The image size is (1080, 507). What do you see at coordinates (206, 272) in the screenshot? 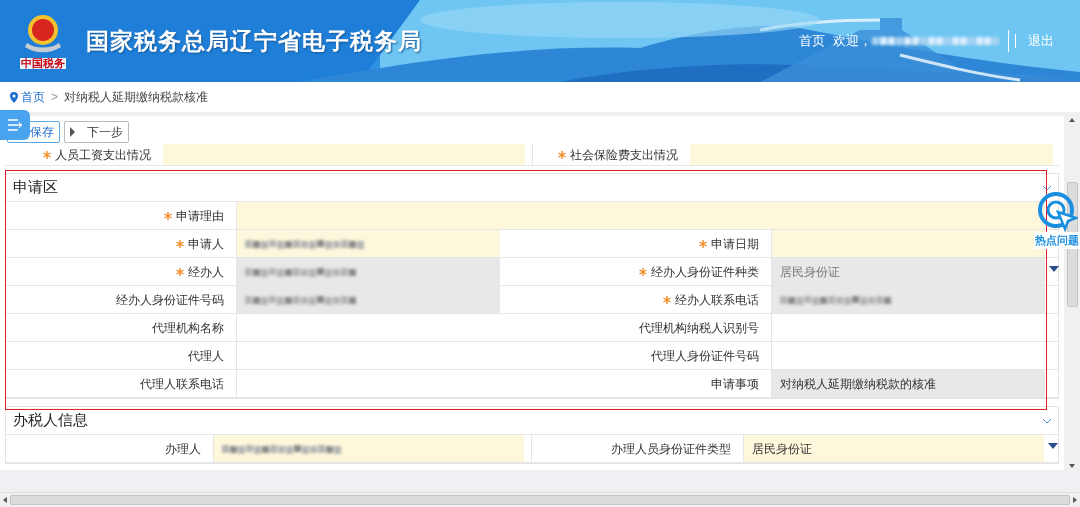
I see `field-label: 经办人` at bounding box center [206, 272].